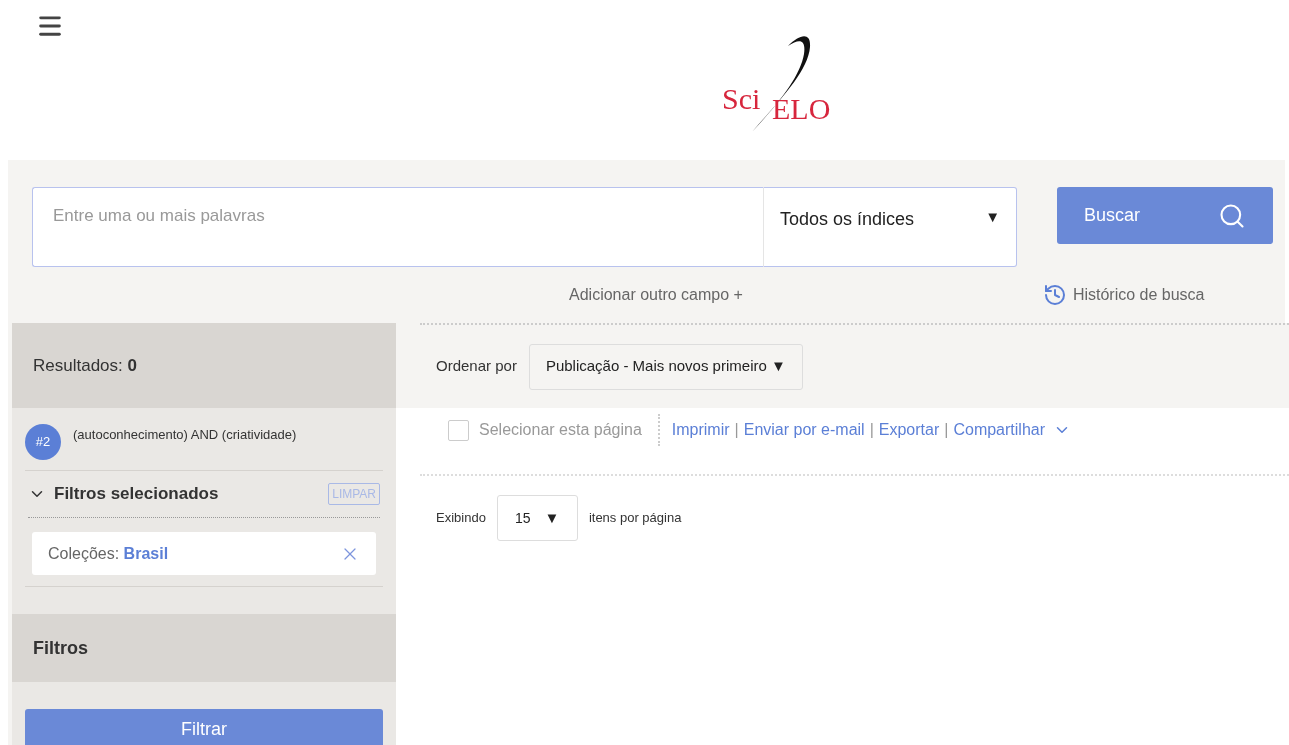 This screenshot has height=745, width=1289. What do you see at coordinates (909, 430) in the screenshot?
I see `action-link: Exportar` at bounding box center [909, 430].